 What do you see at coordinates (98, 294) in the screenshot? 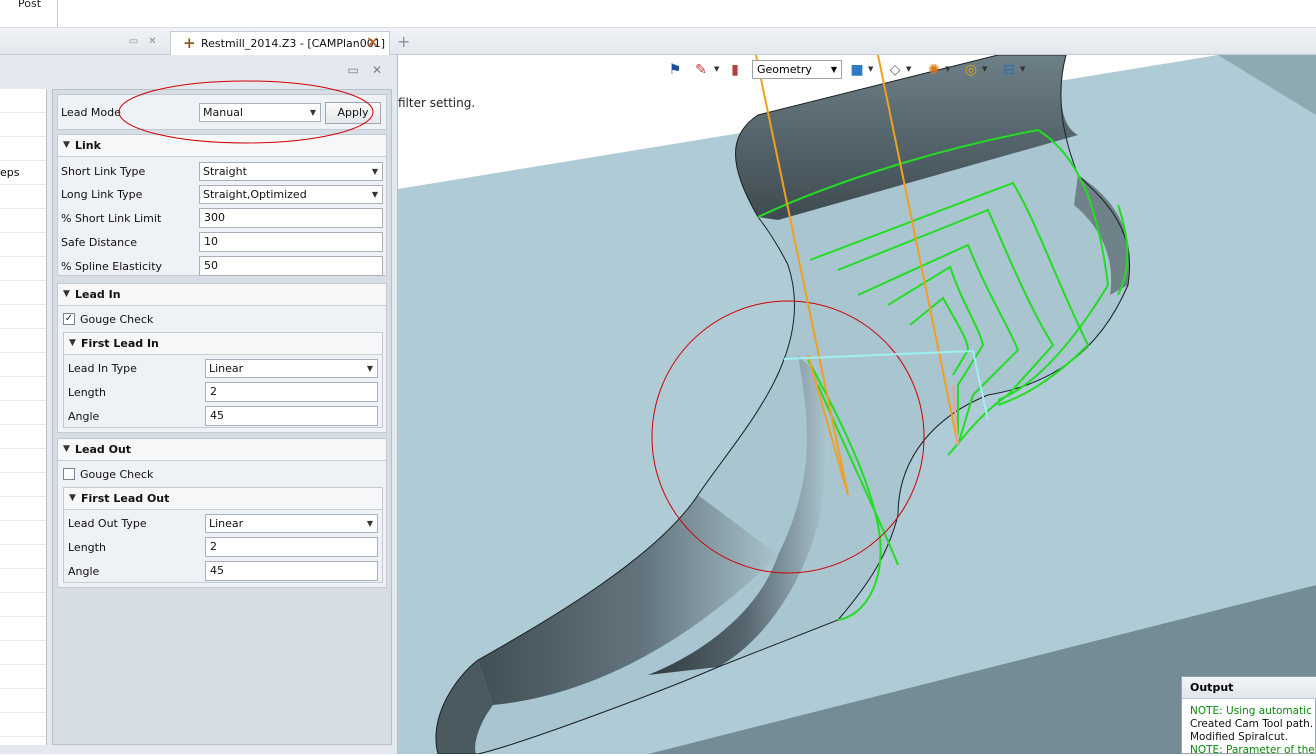
I see `lead-in-section-title: Lead In` at bounding box center [98, 294].